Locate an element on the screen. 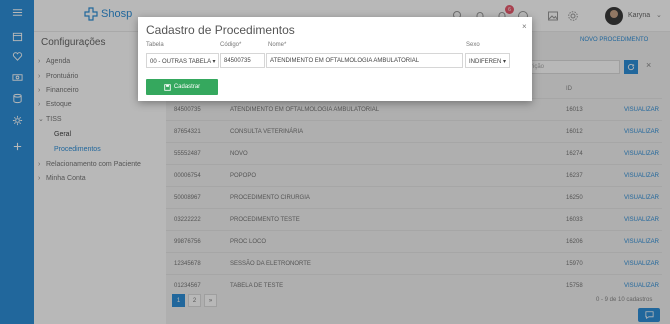  codigo-field: 84500735 is located at coordinates (242, 60).